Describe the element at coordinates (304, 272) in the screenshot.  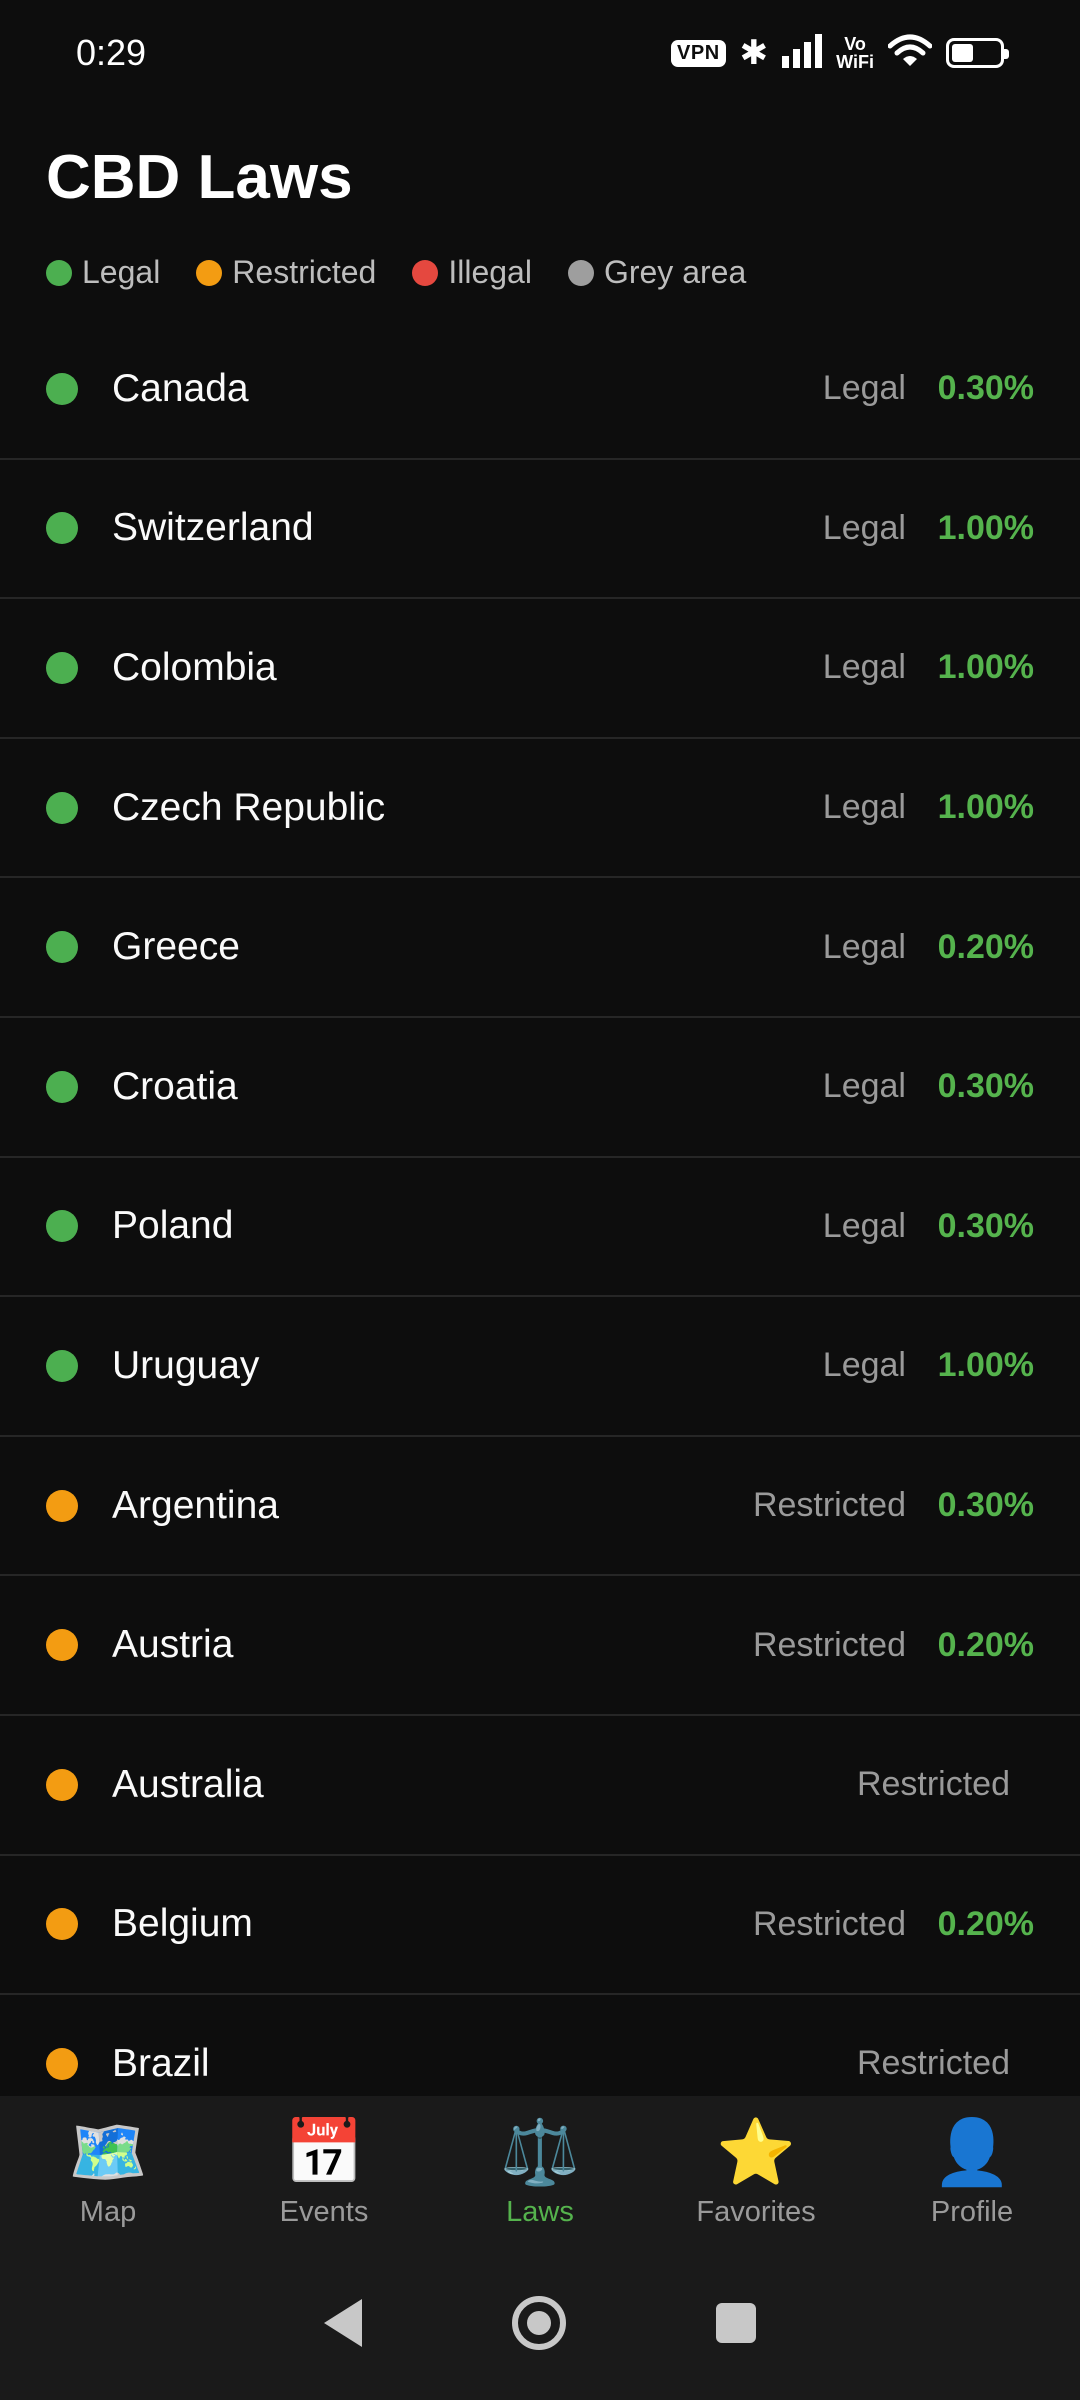
I see `legend-label: Restricted` at that location.